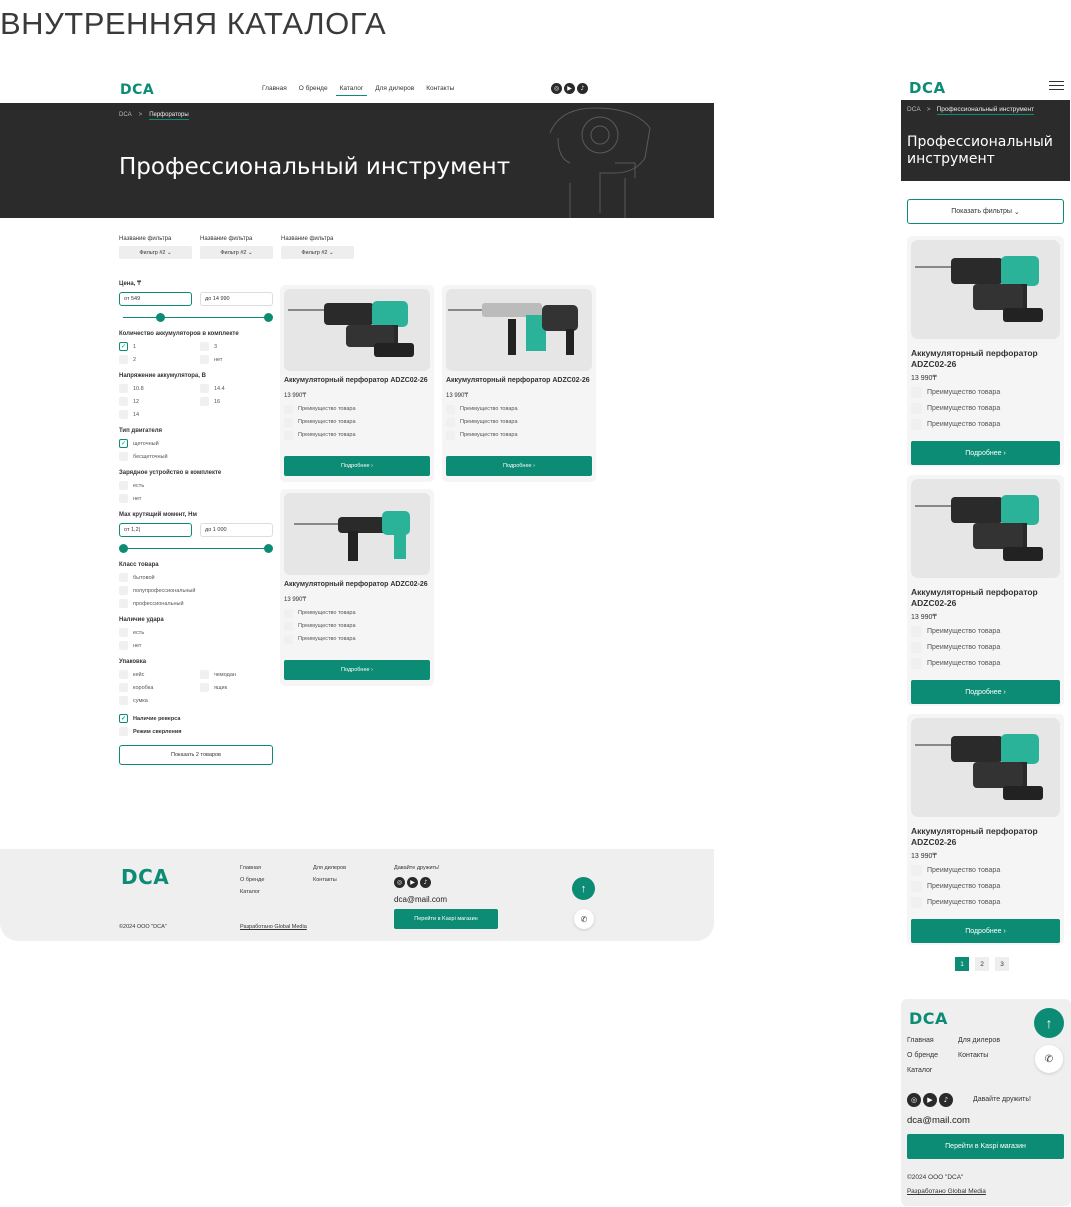 This screenshot has height=1207, width=1071. Describe the element at coordinates (159, 359) in the screenshot. I see `checkbox-option: 2` at that location.